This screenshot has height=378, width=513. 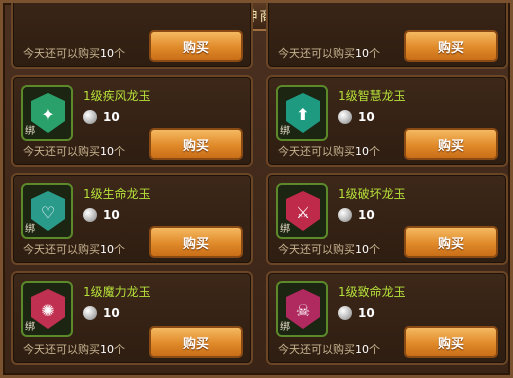 I want to click on wisdom-jade-icon: ⬆, so click(x=303, y=113).